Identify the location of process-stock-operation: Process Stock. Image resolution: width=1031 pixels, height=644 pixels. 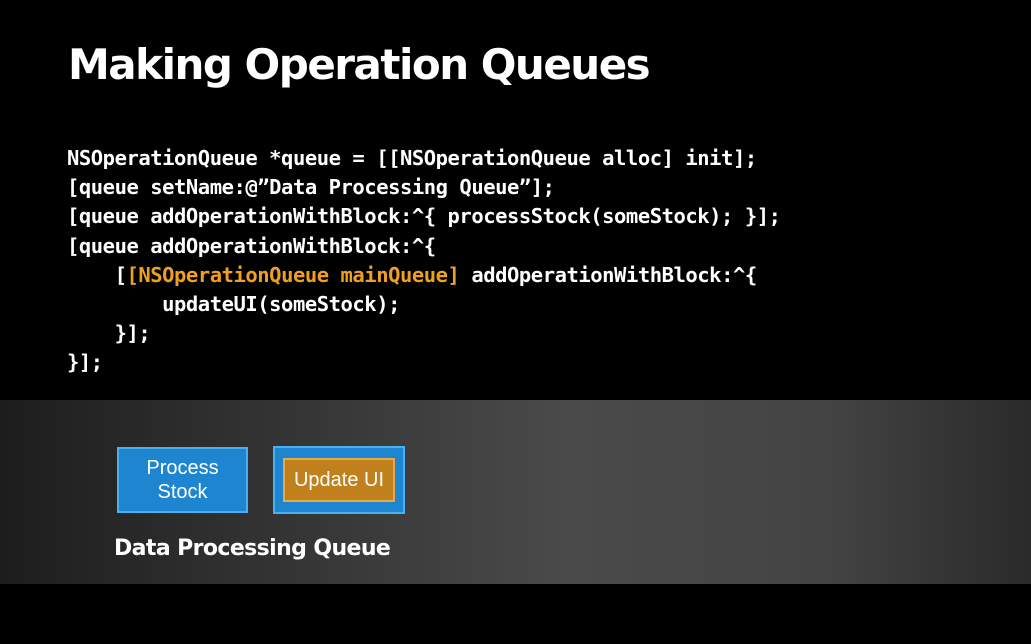
(182, 480).